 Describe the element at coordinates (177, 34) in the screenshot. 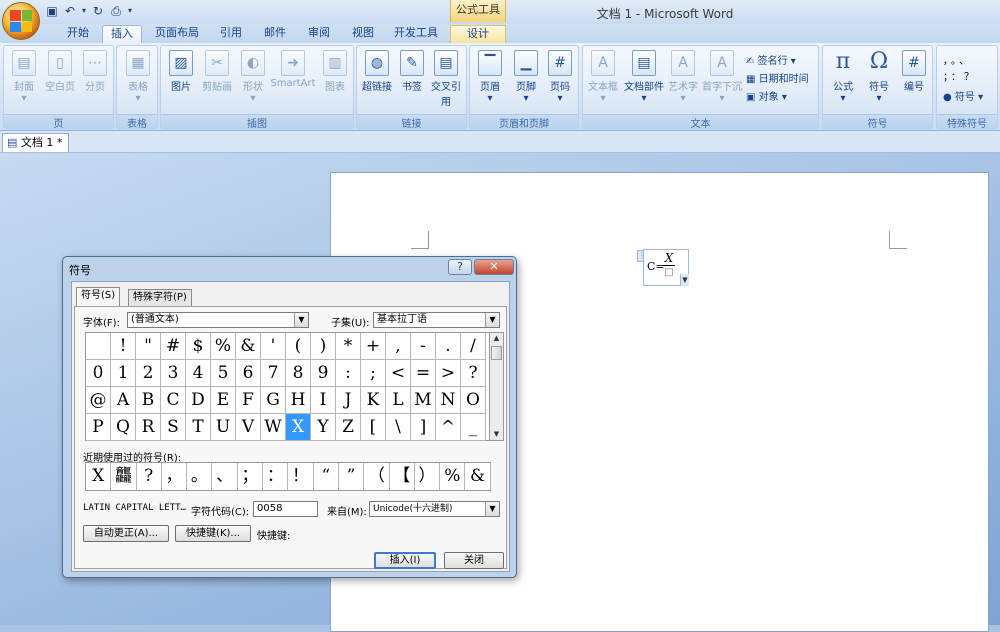

I see `tab-page-layout: 页面布局` at that location.